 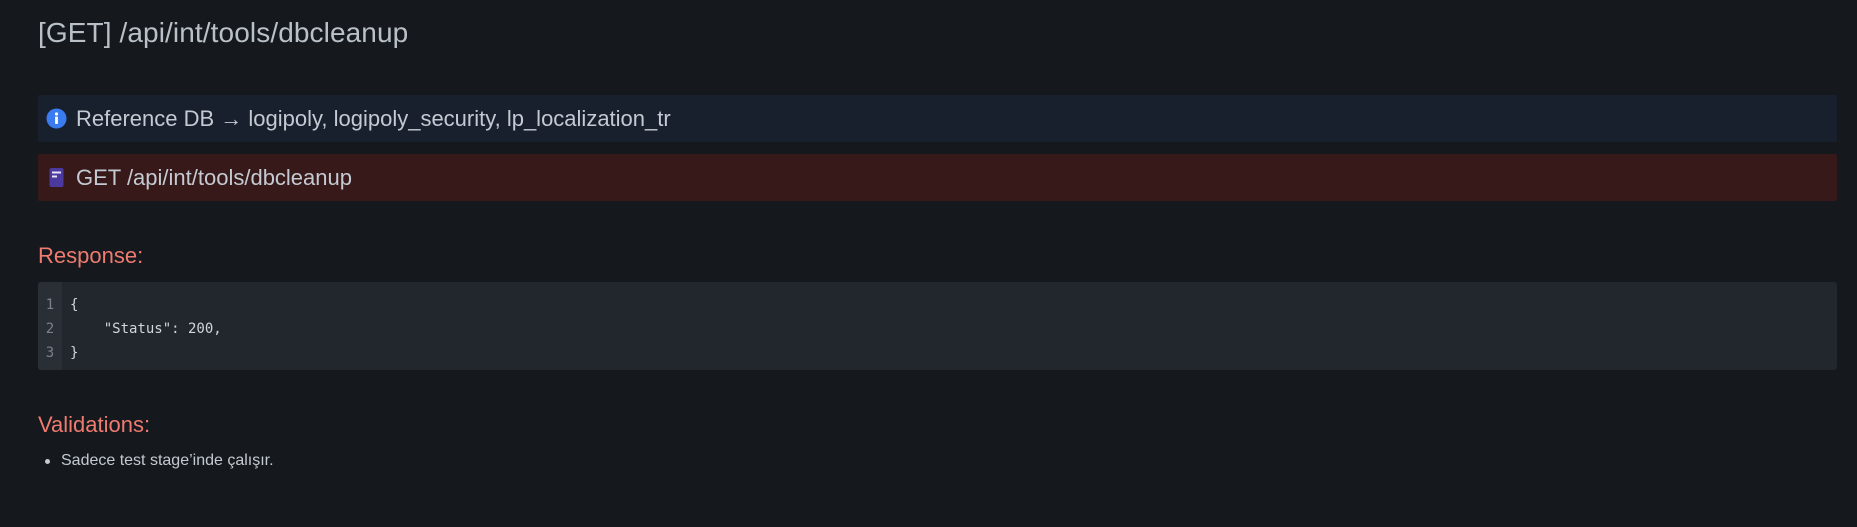 I want to click on code-line: }, so click(x=74, y=353).